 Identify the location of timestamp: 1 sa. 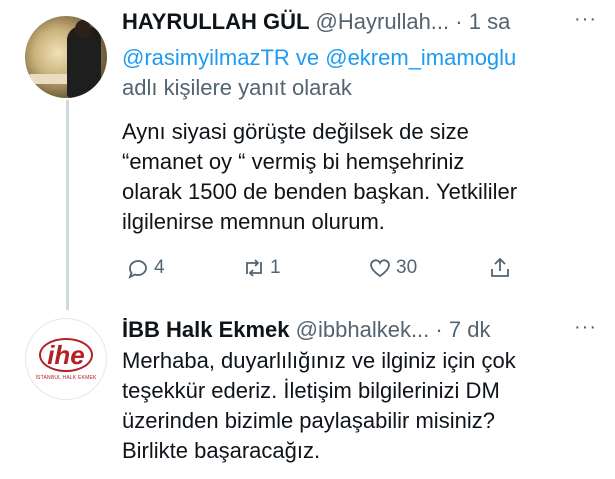
(490, 21).